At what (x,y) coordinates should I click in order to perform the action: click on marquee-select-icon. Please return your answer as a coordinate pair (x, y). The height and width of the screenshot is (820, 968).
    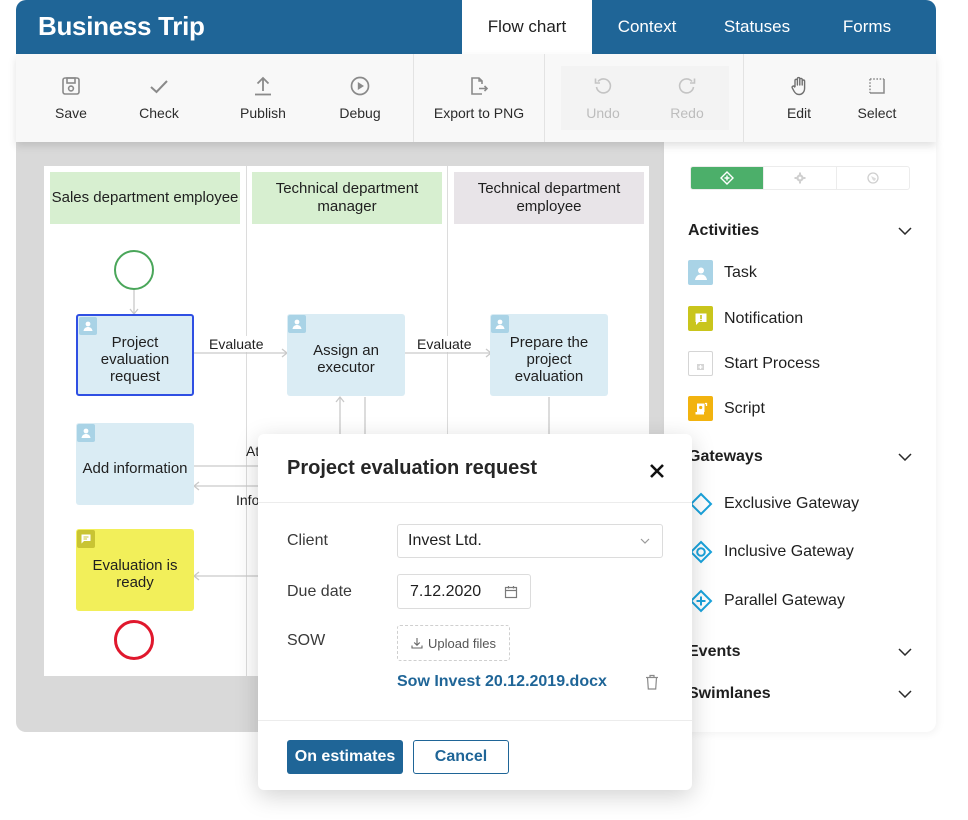
    Looking at the image, I should click on (877, 86).